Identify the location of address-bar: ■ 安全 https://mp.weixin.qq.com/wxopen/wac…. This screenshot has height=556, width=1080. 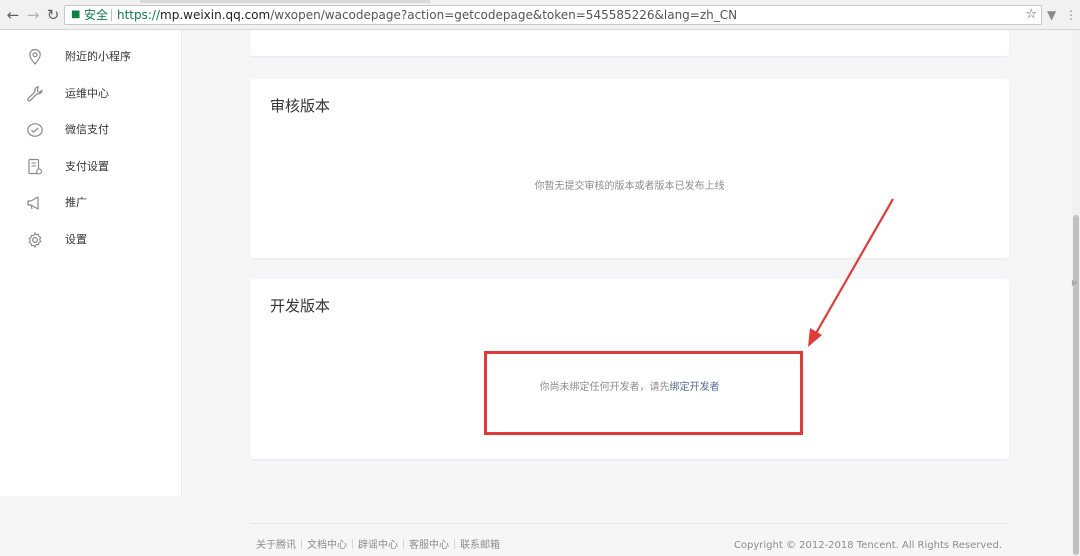
(553, 15).